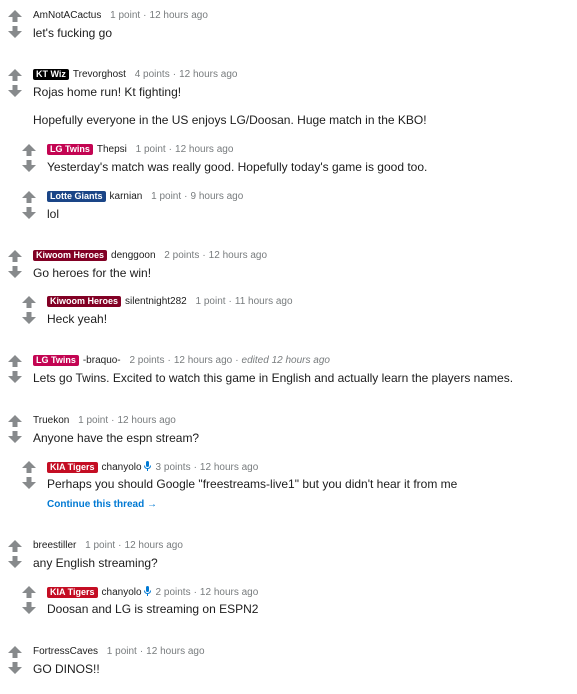 The image size is (577, 694). I want to click on comment-meta: FortressCaves 1 point · 12 hours ago, so click(119, 651).